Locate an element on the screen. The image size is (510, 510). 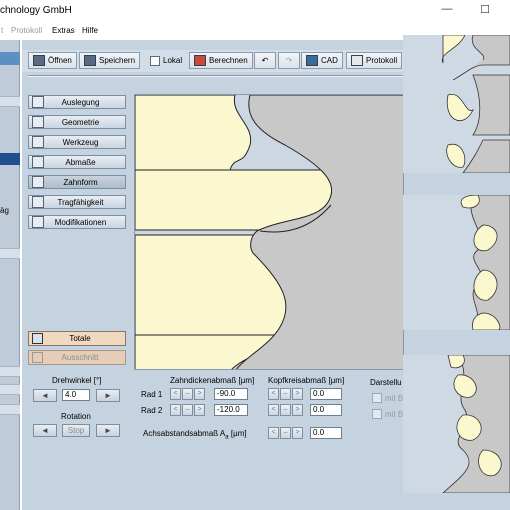
nav-tragfaehigkeit-button: Tragfähigkeit is located at coordinates (77, 202).